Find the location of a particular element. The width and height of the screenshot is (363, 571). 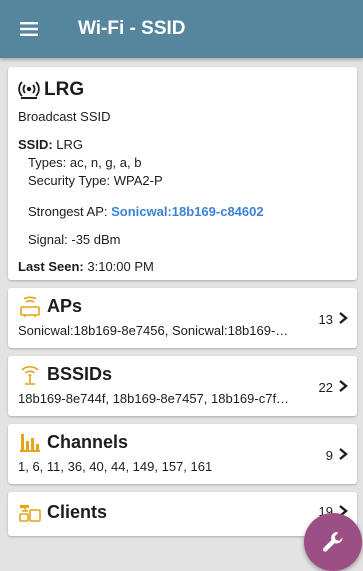

hamburger-icon is located at coordinates (29, 29).